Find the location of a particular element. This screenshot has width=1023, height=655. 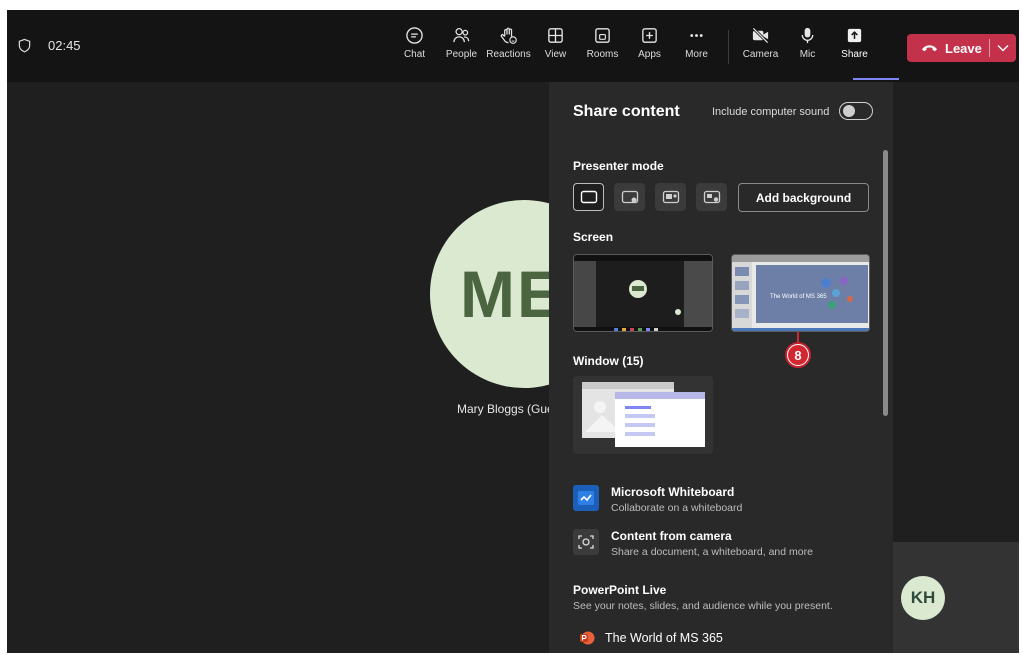

grid-view-icon is located at coordinates (555, 35).